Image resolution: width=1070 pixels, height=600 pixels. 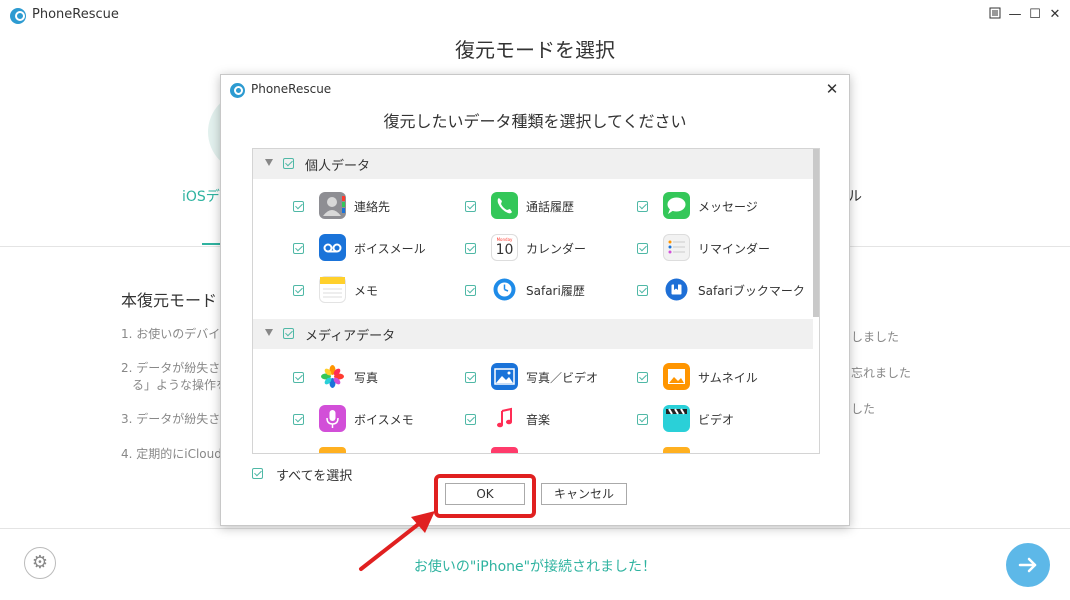 What do you see at coordinates (863, 409) in the screenshot?
I see `description-line: した` at bounding box center [863, 409].